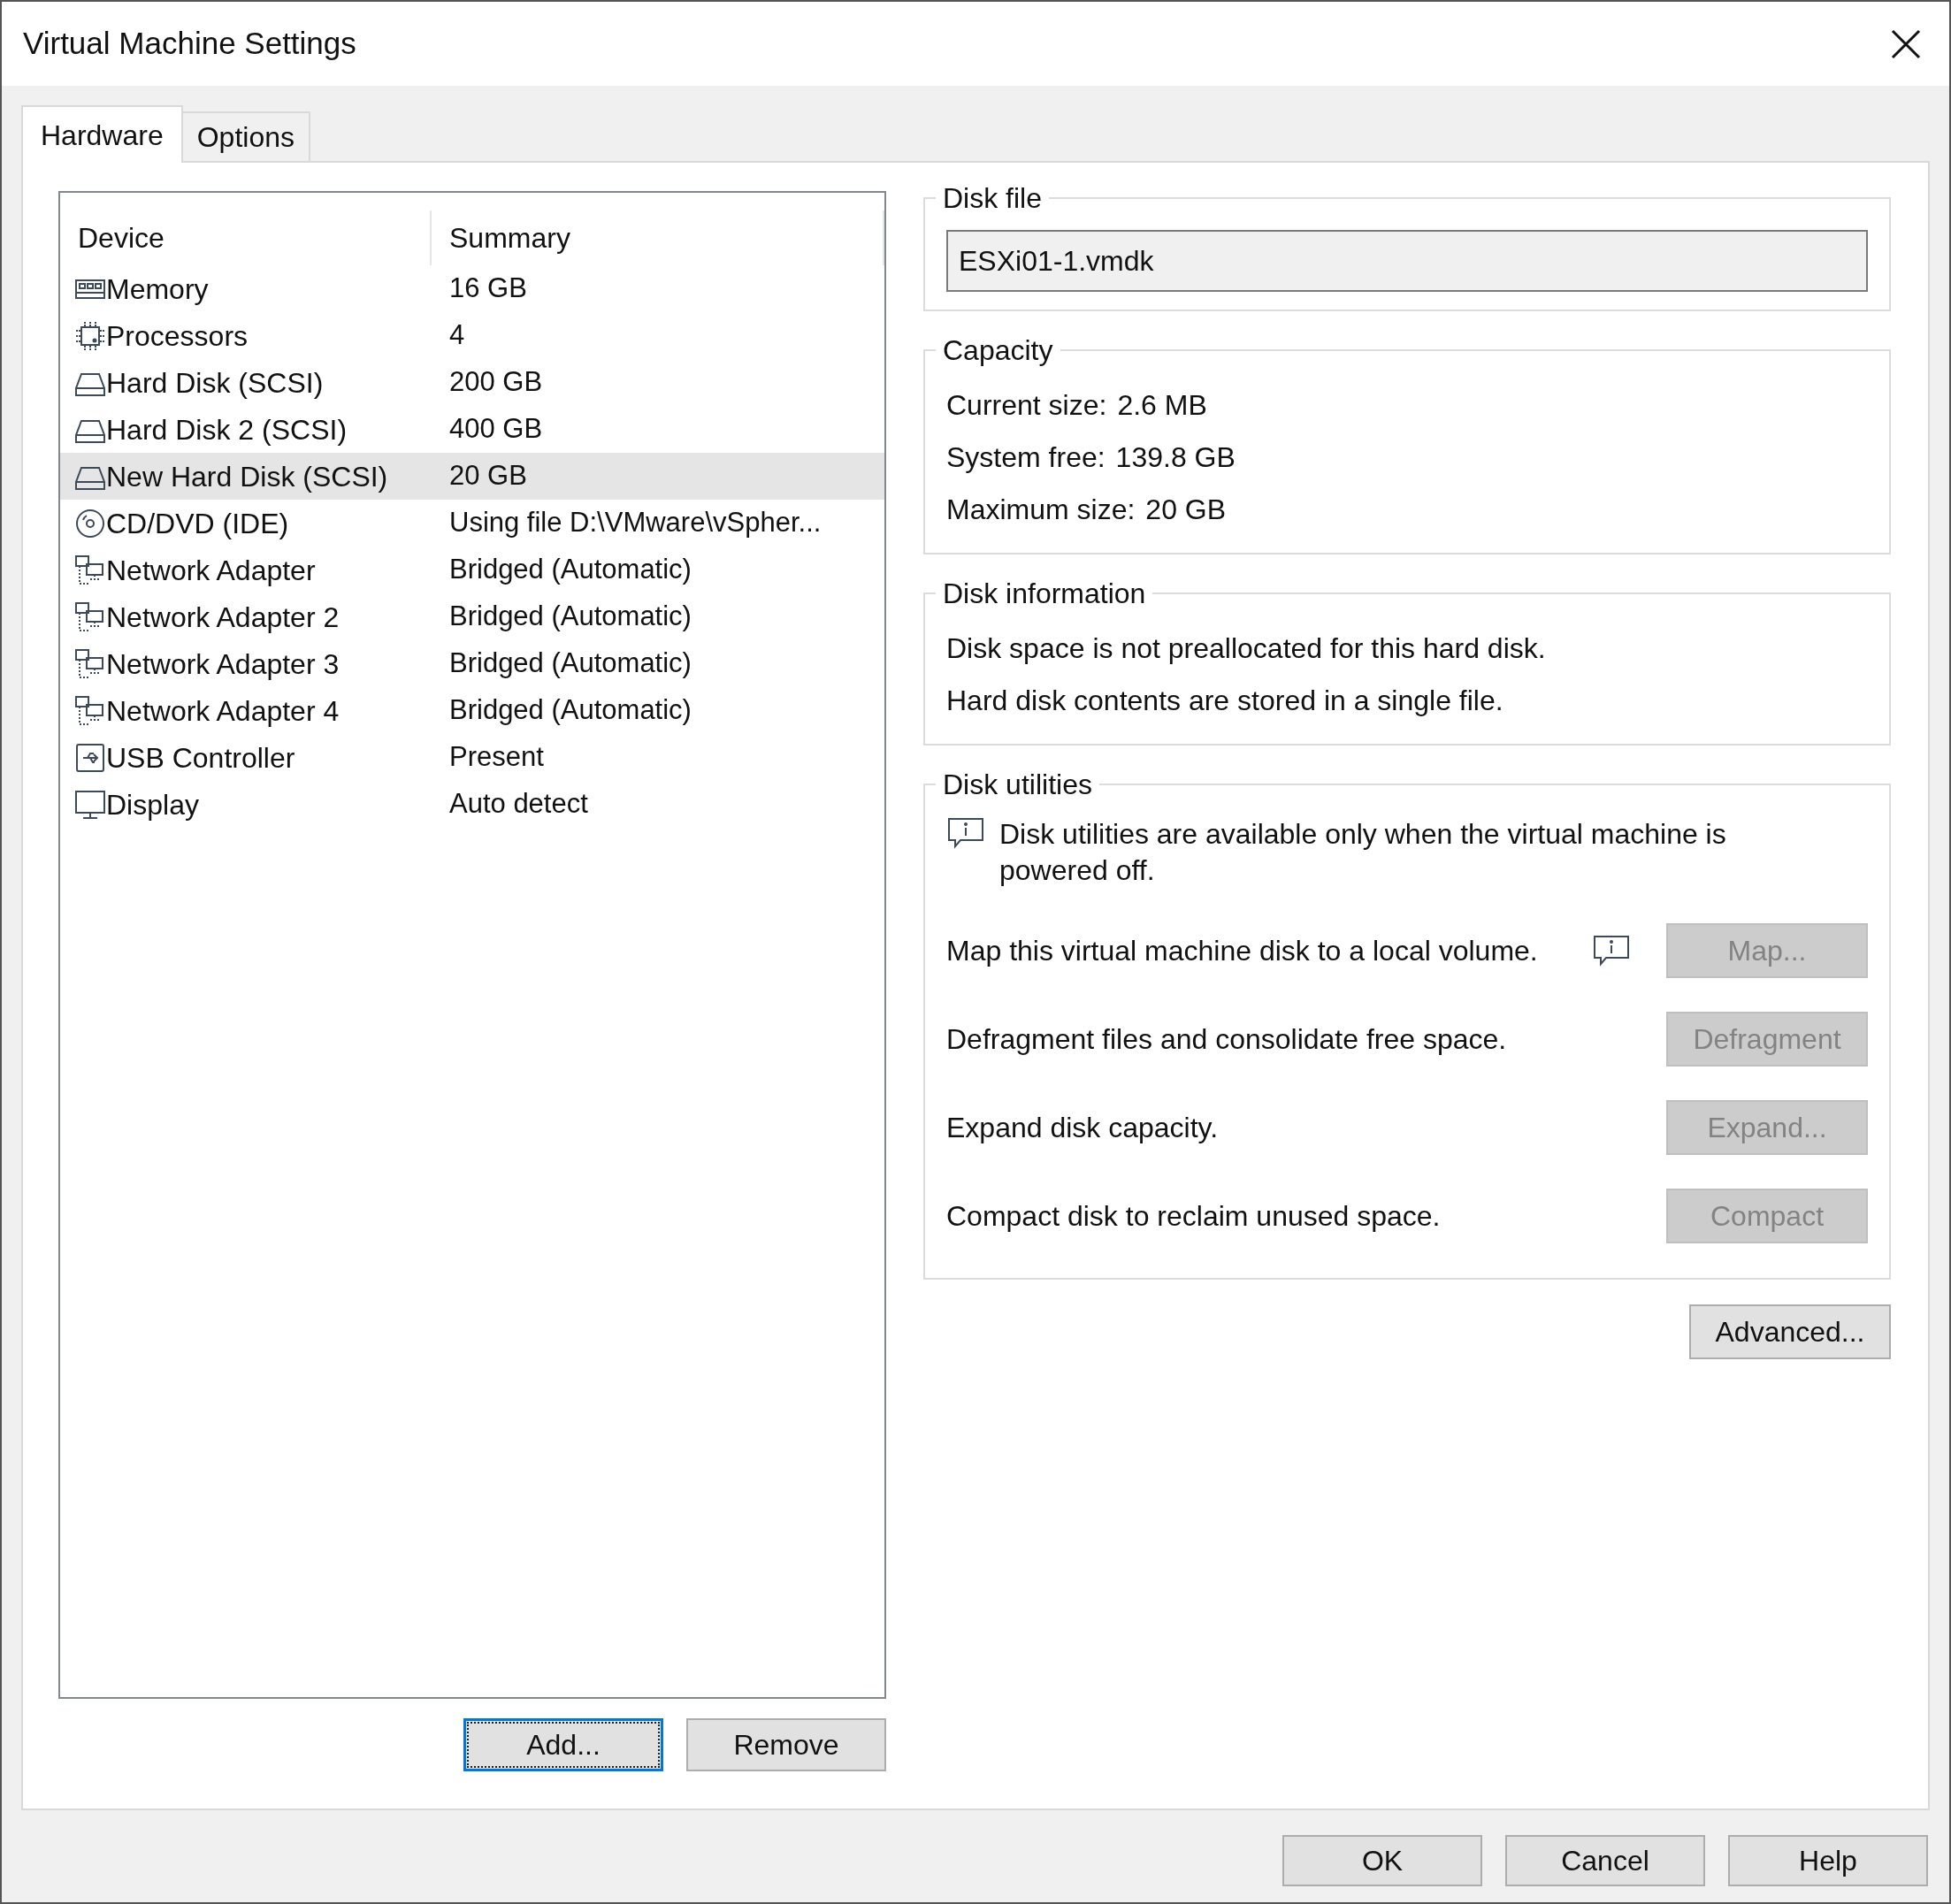  I want to click on window-title: Virtual Machine Settings, so click(189, 44).